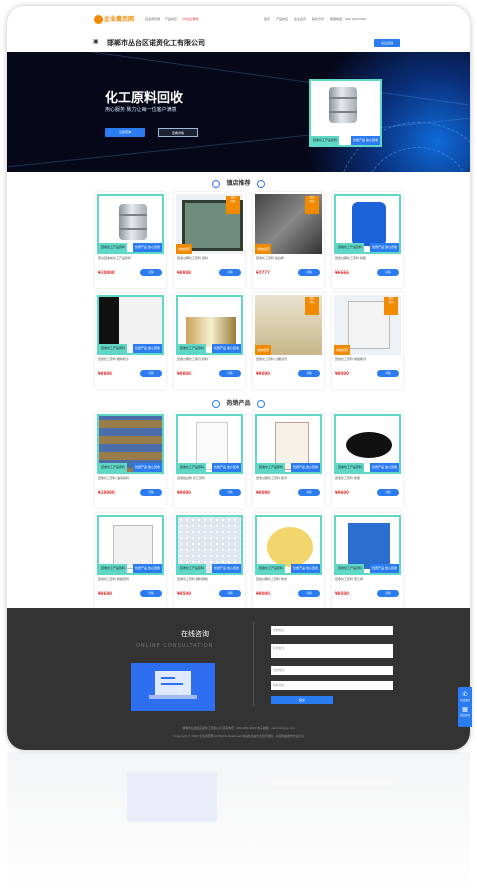 The height and width of the screenshot is (889, 477). Describe the element at coordinates (465, 700) in the screenshot. I see `side-phone-label: 电话咨询` at that location.